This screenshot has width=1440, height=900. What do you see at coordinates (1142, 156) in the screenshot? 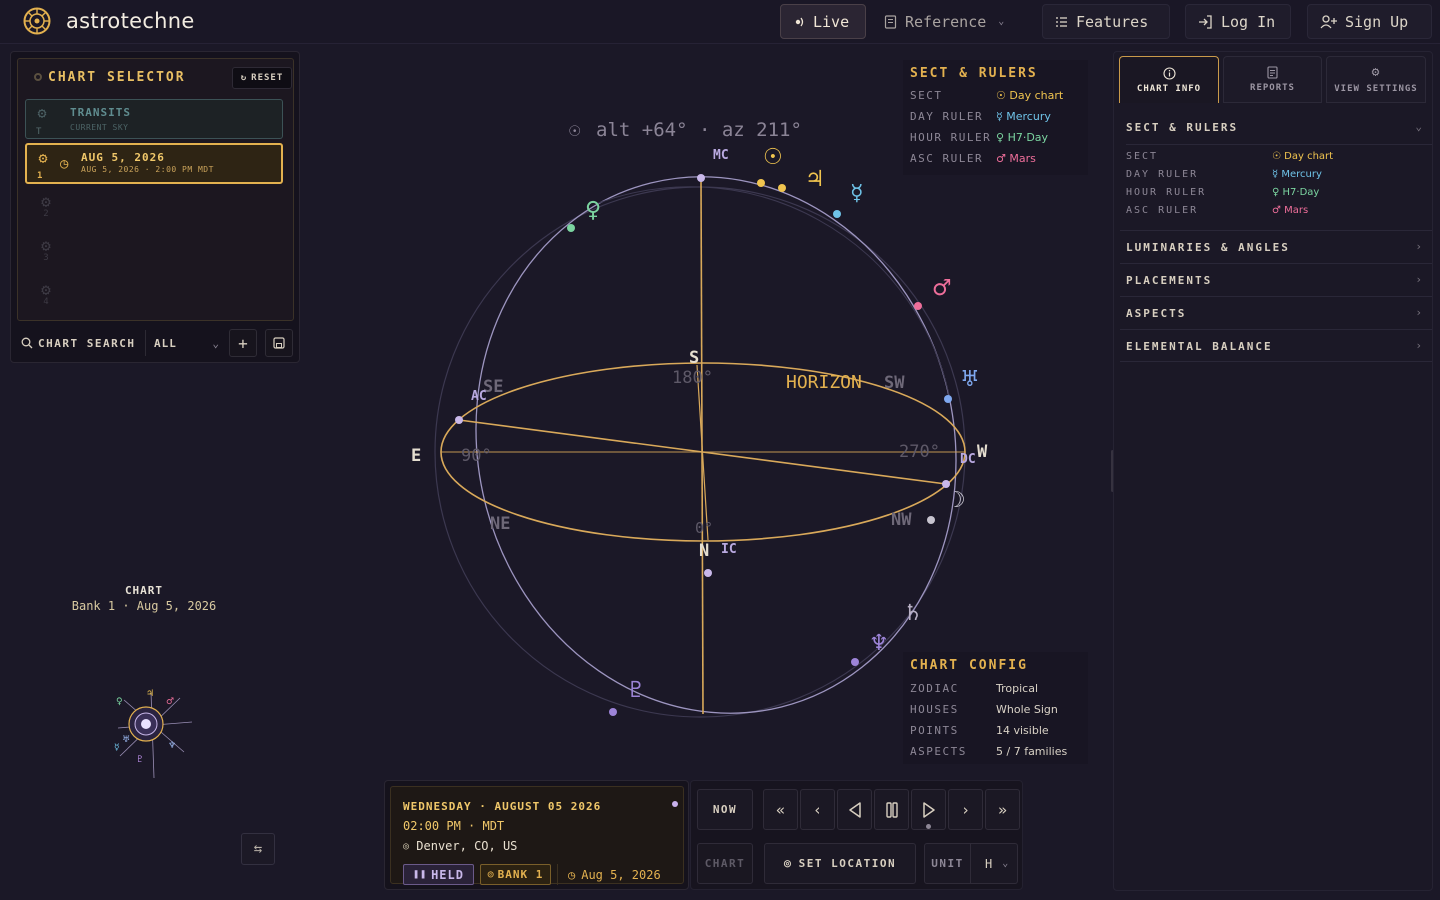
I see `sect-key: SECT` at bounding box center [1142, 156].